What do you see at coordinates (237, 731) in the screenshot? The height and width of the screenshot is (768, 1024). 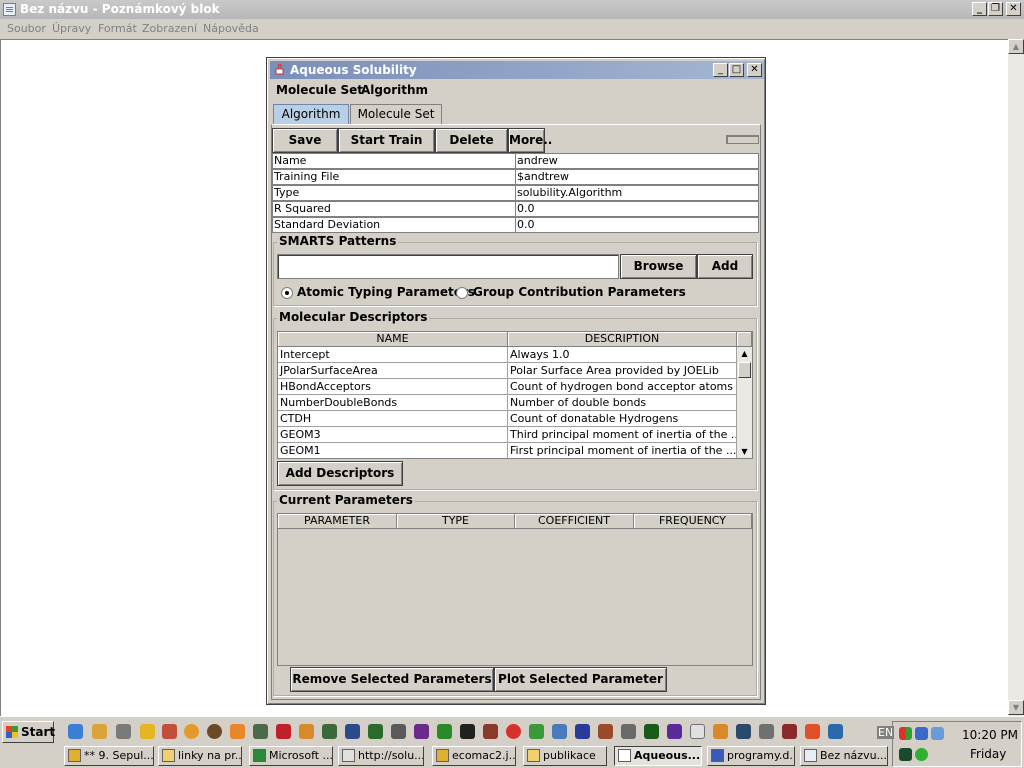 I see `vlc-icon` at bounding box center [237, 731].